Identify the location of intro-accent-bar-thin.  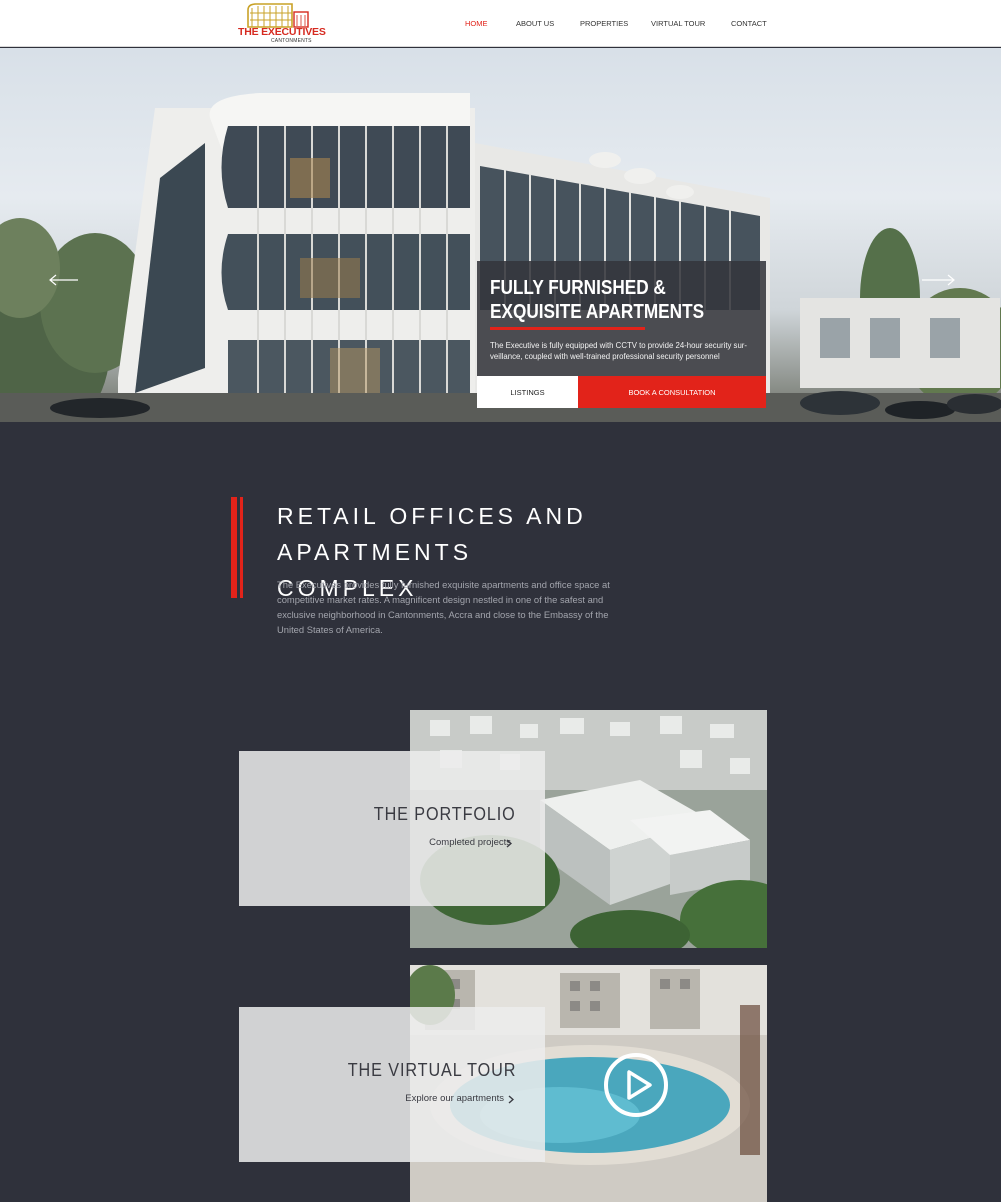
(241, 547).